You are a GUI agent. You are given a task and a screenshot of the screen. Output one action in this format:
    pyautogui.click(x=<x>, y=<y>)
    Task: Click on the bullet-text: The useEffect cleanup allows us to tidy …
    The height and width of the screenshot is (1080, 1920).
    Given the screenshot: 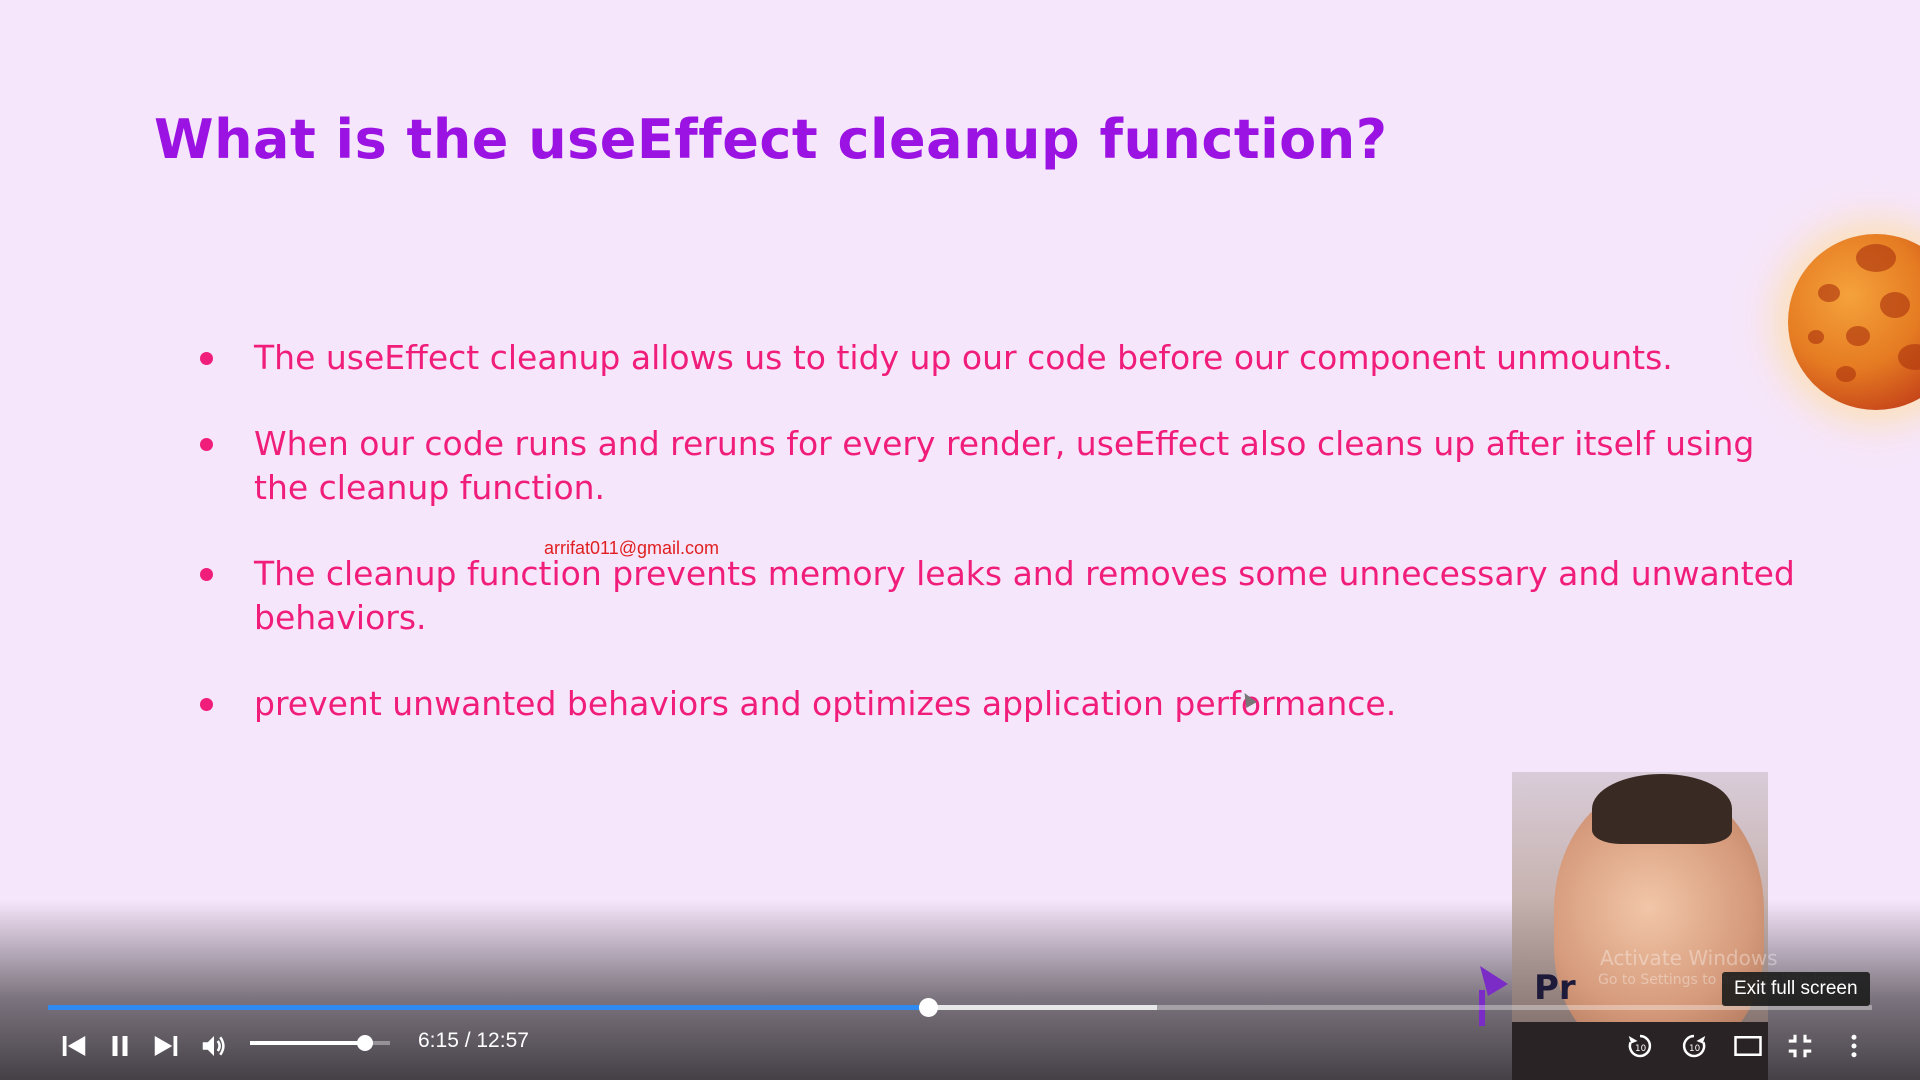 What is the action you would take?
    pyautogui.click(x=963, y=357)
    